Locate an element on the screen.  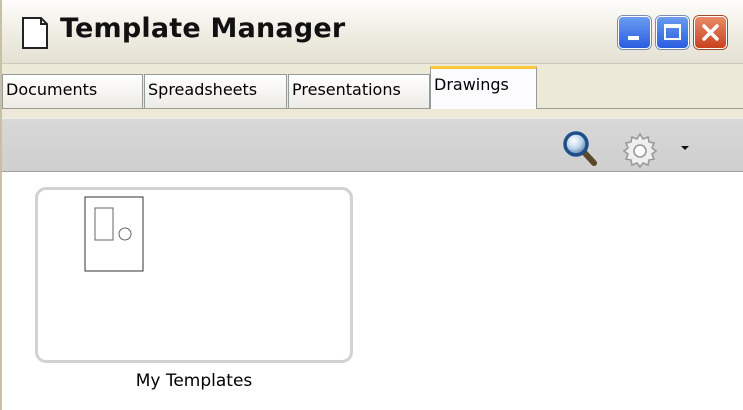
minimize-button is located at coordinates (634, 32).